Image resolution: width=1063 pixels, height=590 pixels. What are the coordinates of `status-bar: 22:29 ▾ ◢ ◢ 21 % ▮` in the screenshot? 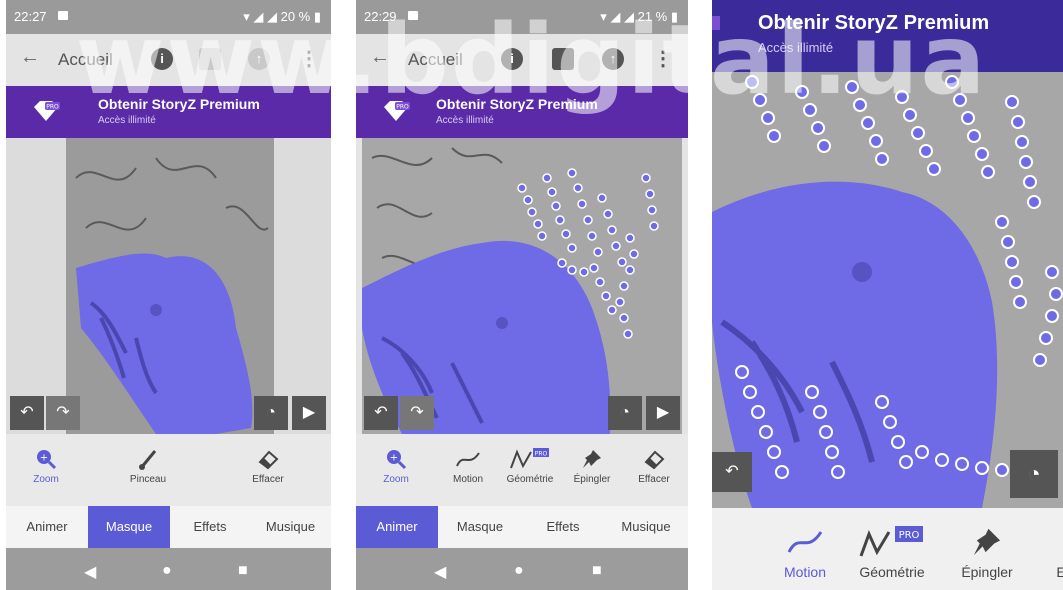 It's located at (522, 17).